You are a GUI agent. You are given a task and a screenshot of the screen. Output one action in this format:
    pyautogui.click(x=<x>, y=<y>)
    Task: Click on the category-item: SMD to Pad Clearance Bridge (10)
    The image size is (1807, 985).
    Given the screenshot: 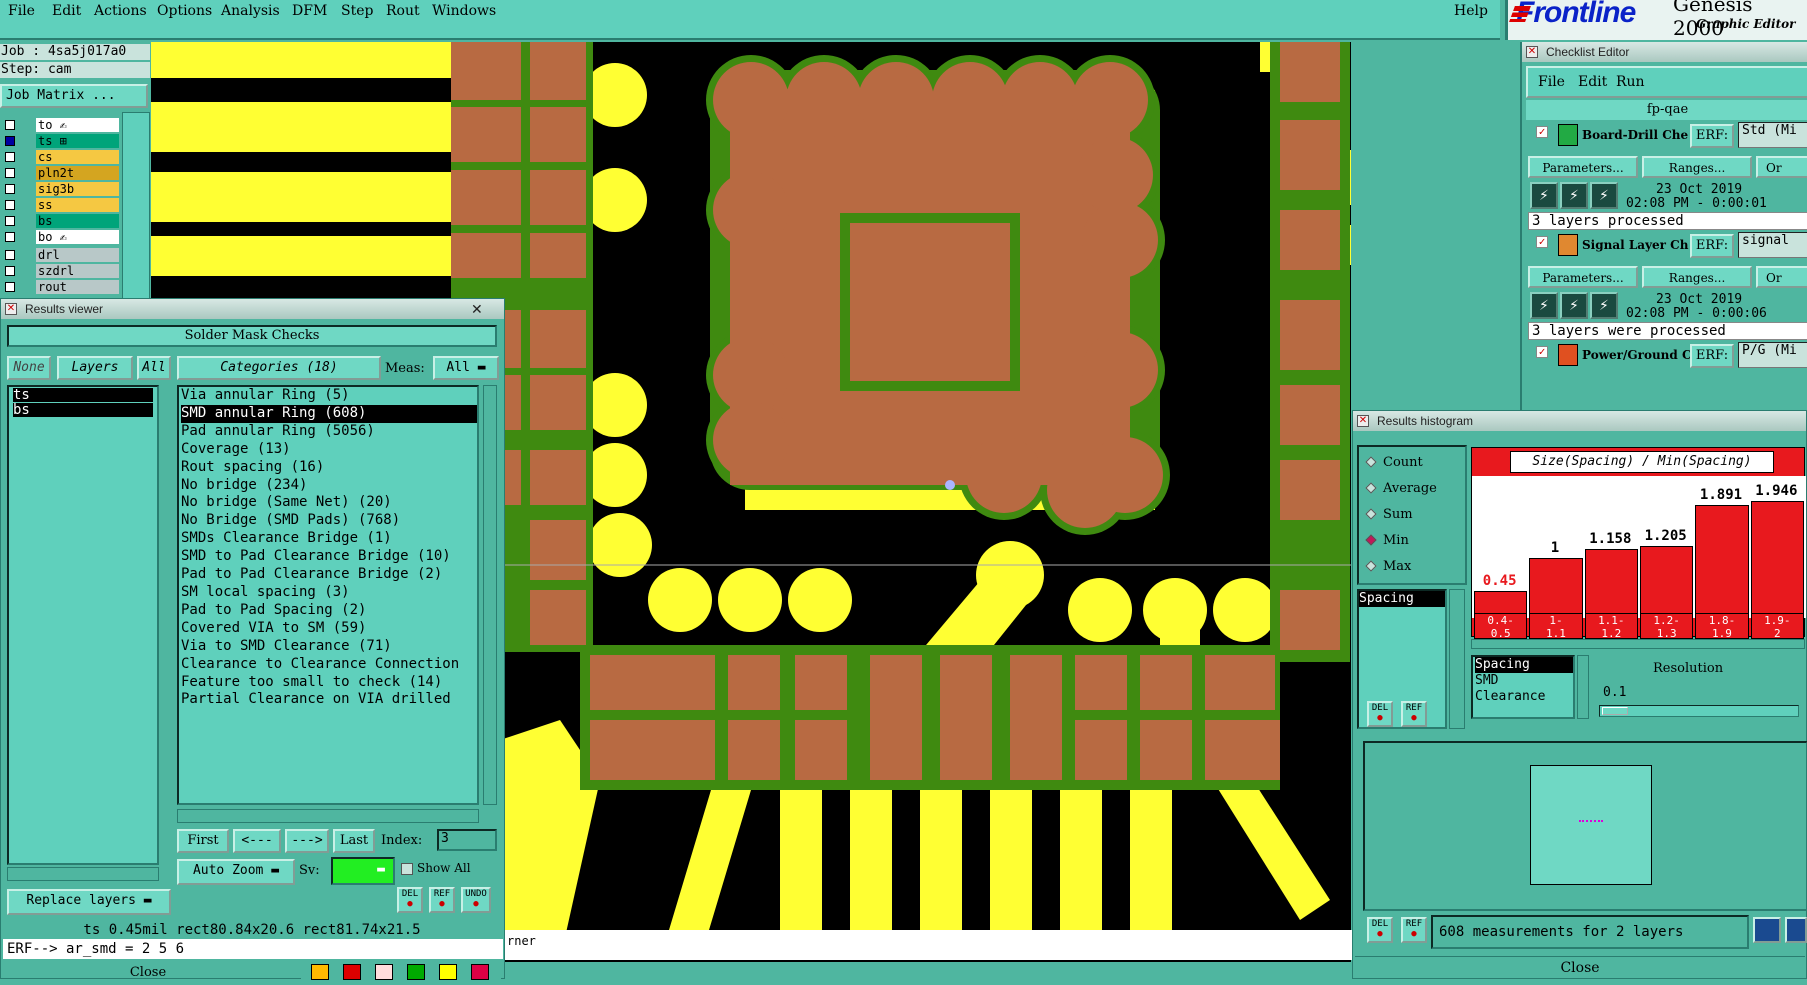 What is the action you would take?
    pyautogui.click(x=329, y=557)
    